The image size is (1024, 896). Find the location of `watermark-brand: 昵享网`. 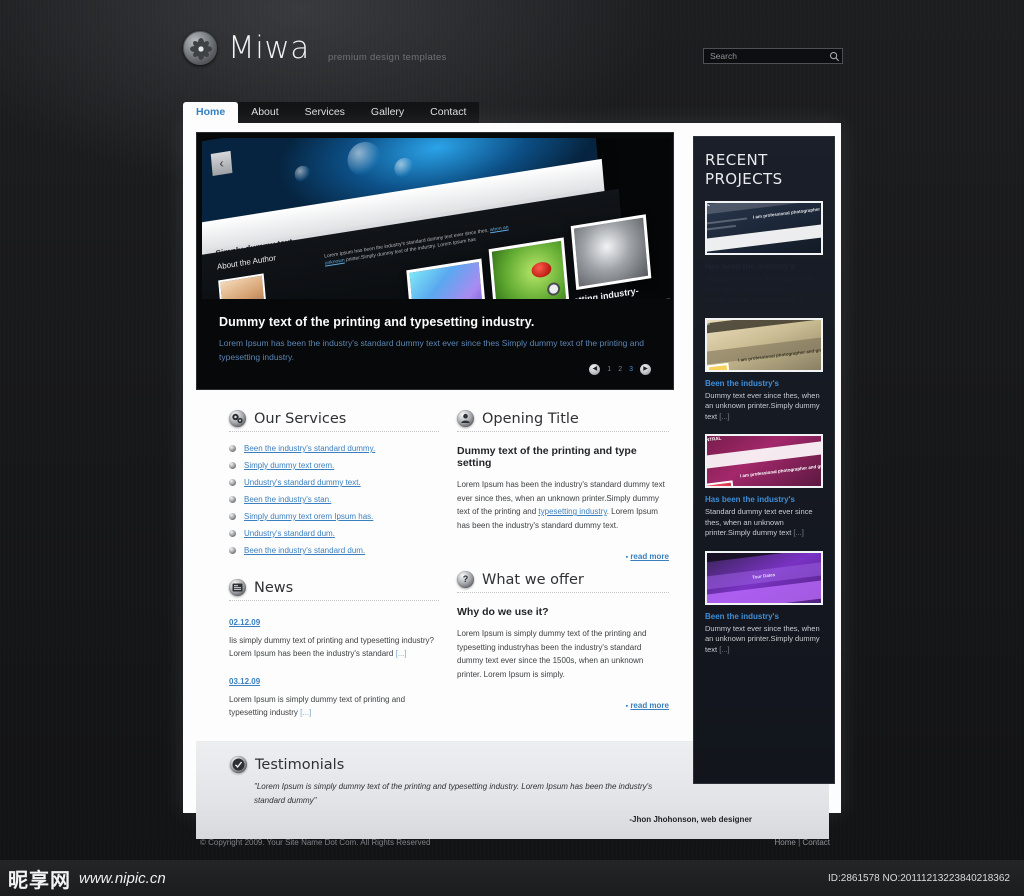

watermark-brand: 昵享网 is located at coordinates (39, 879).